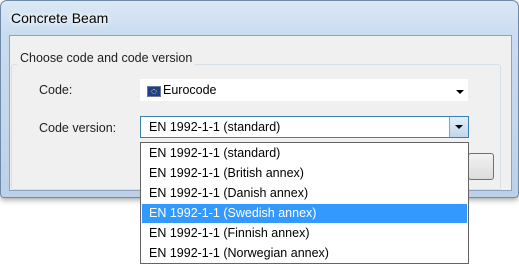  What do you see at coordinates (481, 166) in the screenshot?
I see `dialog-button` at bounding box center [481, 166].